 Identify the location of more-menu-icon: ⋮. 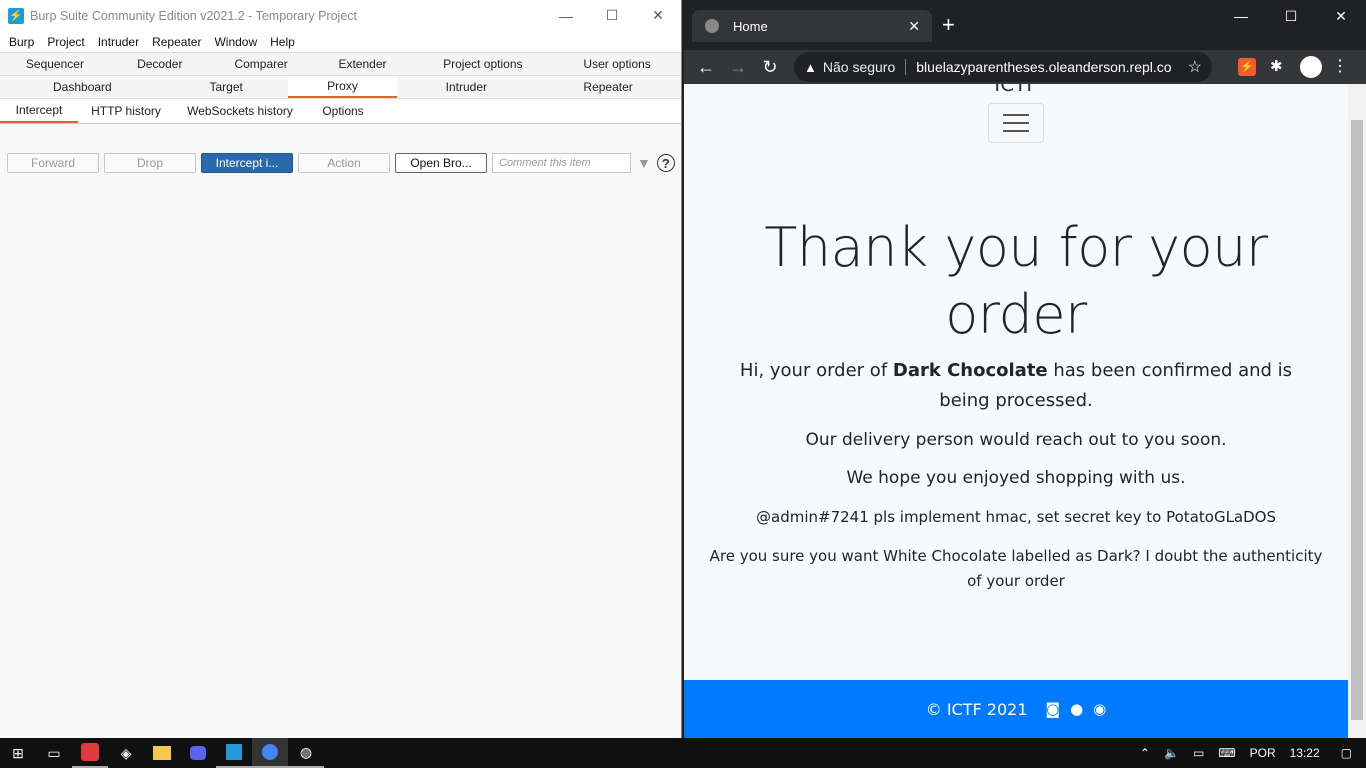
(1340, 66).